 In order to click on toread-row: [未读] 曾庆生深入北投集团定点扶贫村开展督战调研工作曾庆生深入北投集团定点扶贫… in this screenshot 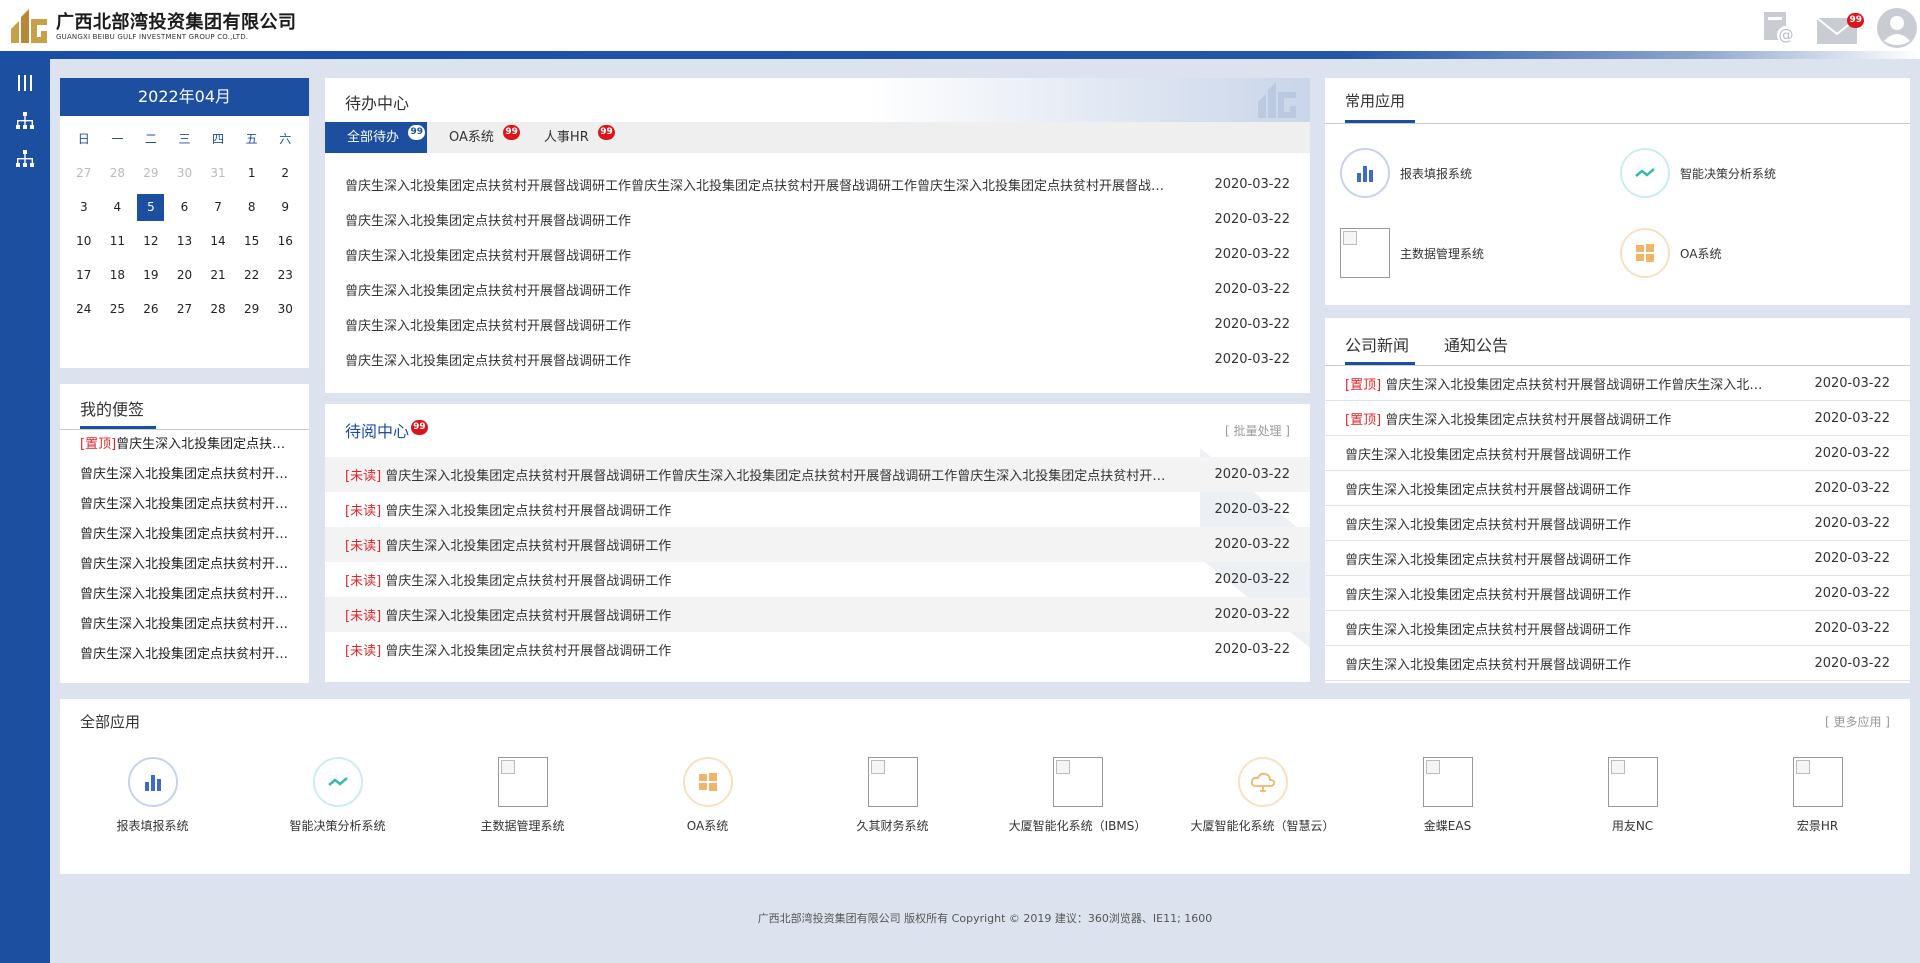, I will do `click(817, 474)`.